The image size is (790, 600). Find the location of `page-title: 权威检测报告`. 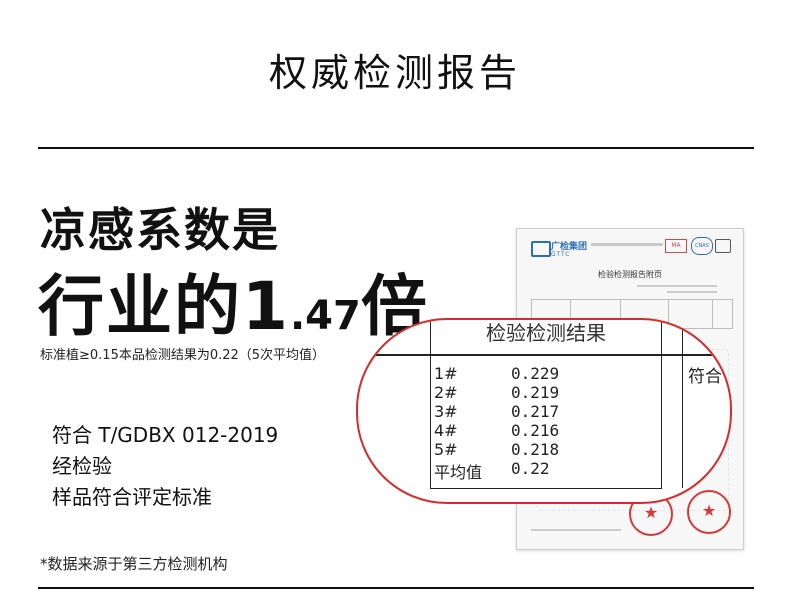

page-title: 权威检测报告 is located at coordinates (394, 73).